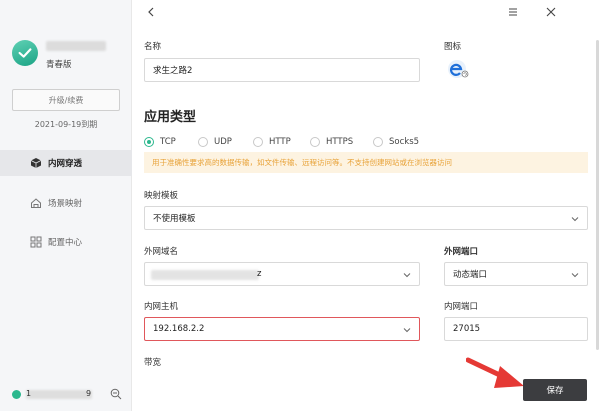 Image resolution: width=600 pixels, height=411 pixels. What do you see at coordinates (174, 219) in the screenshot?
I see `template-value: 不使用模板` at bounding box center [174, 219].